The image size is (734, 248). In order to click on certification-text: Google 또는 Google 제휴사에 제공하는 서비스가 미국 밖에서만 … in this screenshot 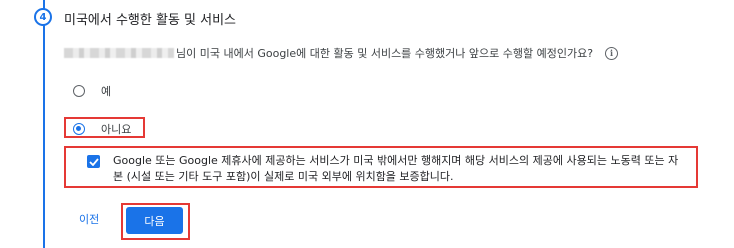, I will do `click(396, 168)`.